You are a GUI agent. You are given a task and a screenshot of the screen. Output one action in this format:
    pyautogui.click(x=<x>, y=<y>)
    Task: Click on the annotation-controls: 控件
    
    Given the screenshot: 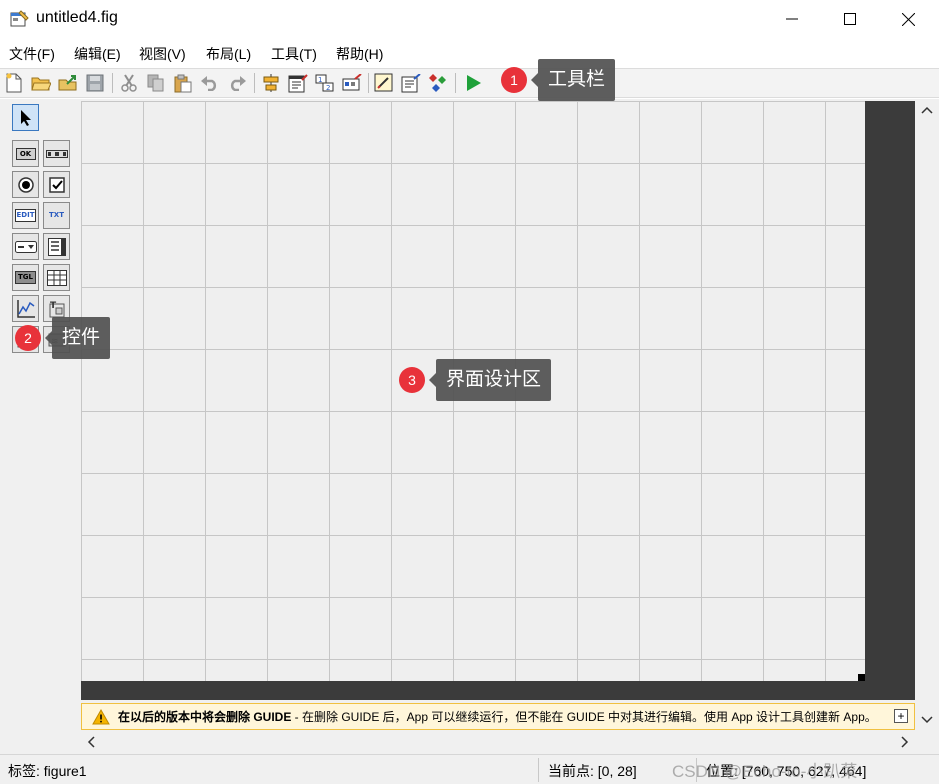 What is the action you would take?
    pyautogui.click(x=77, y=338)
    